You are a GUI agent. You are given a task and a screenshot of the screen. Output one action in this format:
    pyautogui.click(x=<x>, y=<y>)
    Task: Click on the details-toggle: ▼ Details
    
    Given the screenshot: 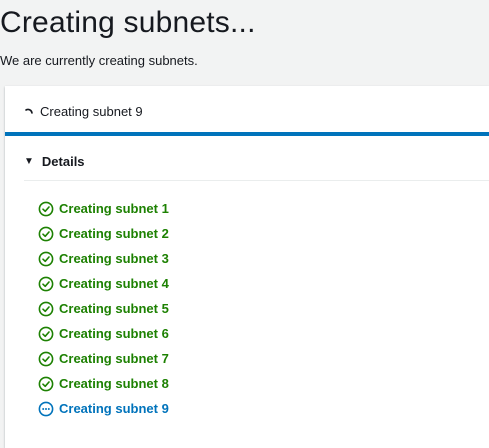 What is the action you would take?
    pyautogui.click(x=54, y=161)
    